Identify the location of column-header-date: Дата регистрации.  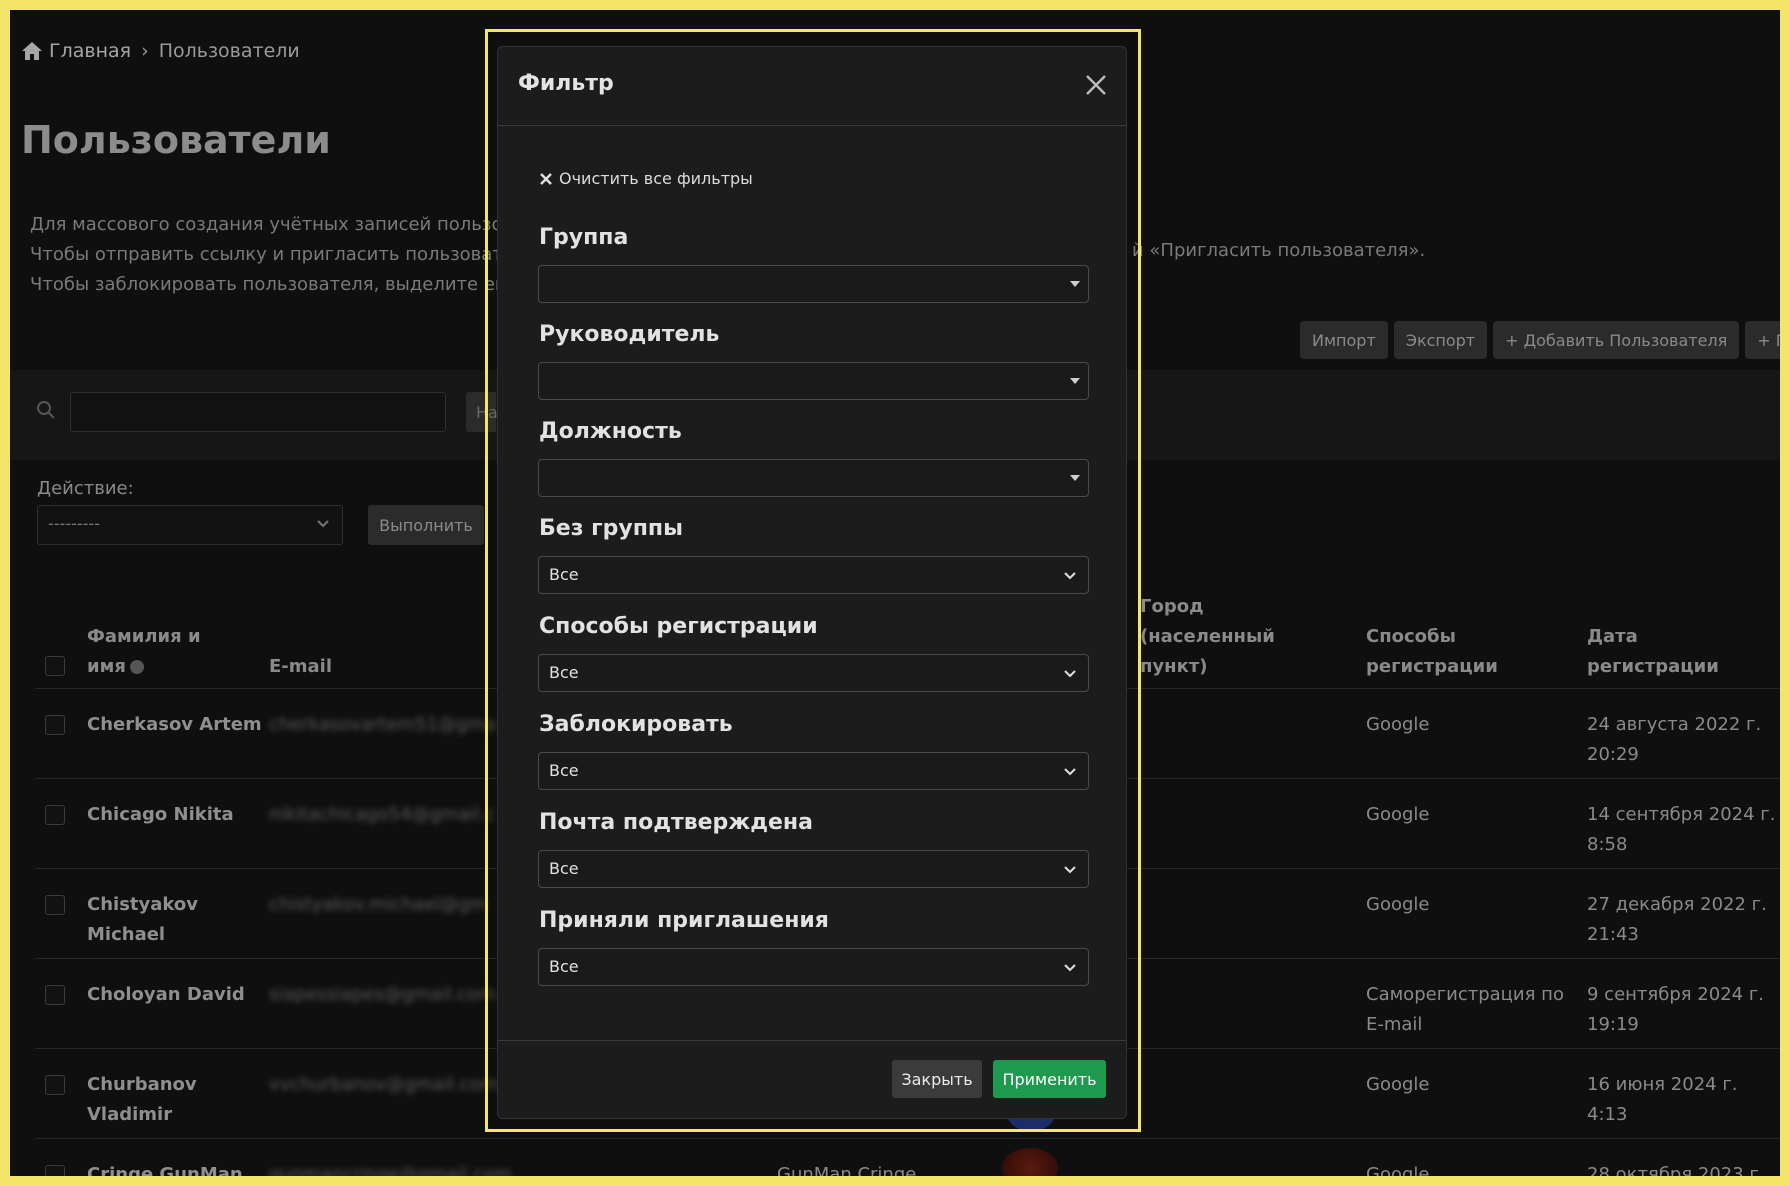
(1653, 652).